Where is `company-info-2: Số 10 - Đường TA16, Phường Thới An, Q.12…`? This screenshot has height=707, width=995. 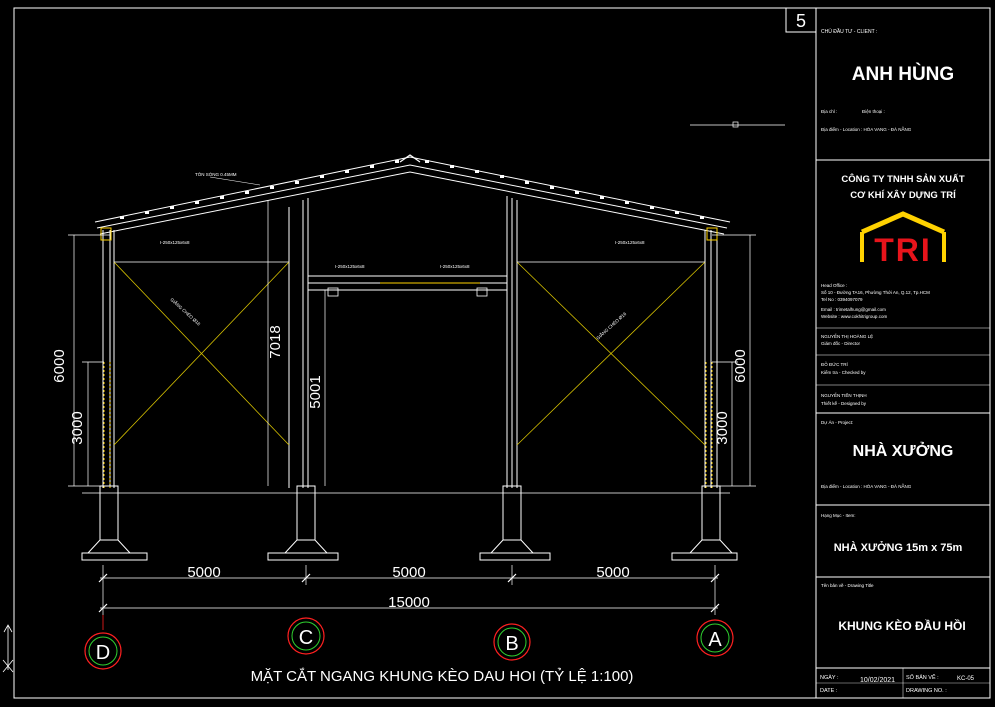
company-info-2: Số 10 - Đường TA16, Phường Thới An, Q.12… is located at coordinates (875, 292).